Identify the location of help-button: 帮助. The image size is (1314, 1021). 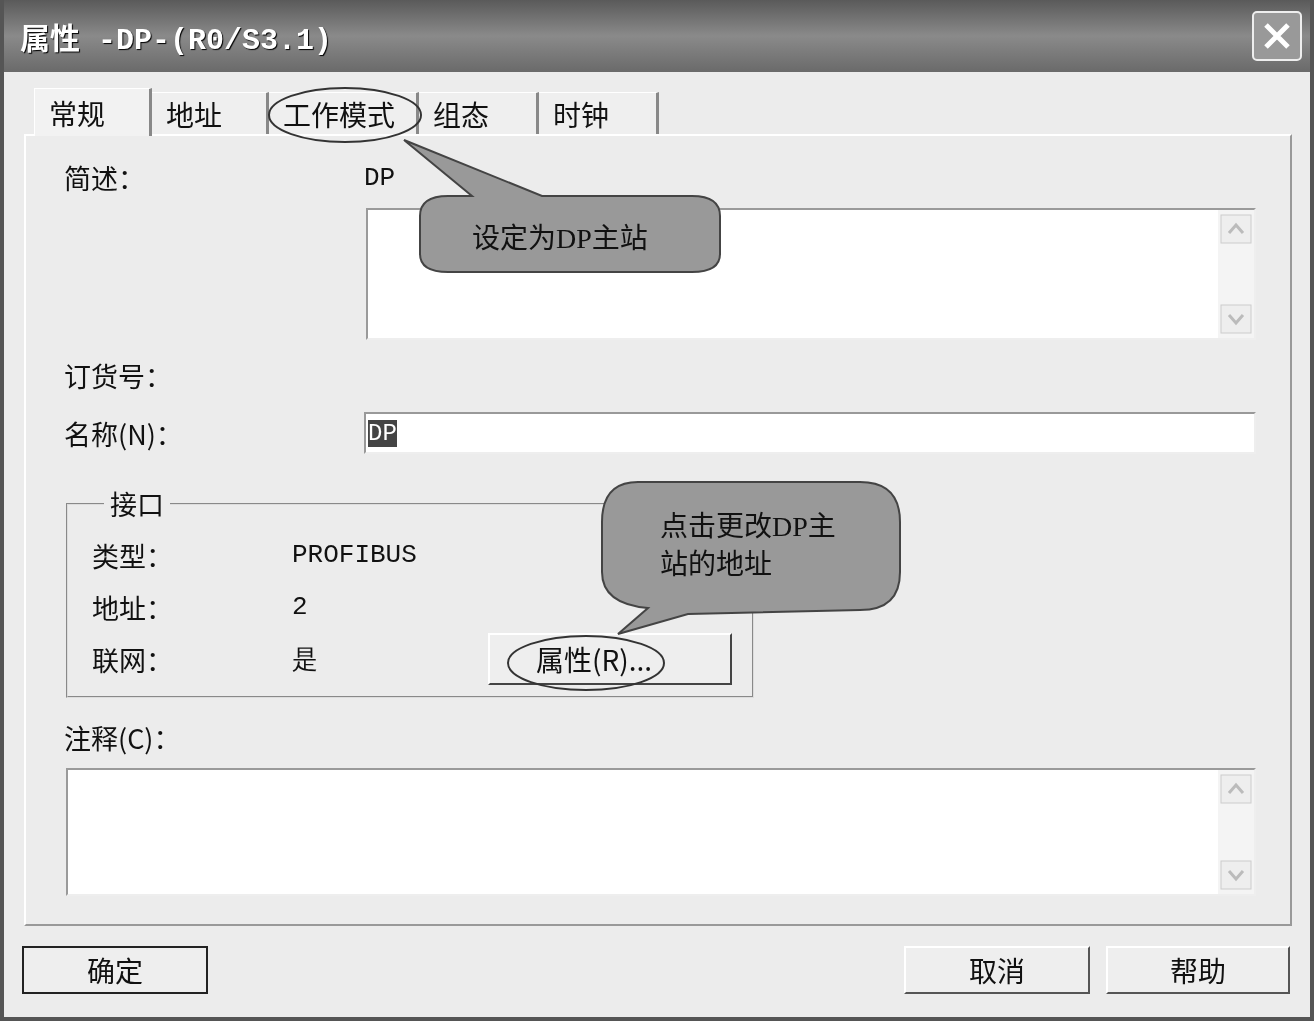
(1198, 970).